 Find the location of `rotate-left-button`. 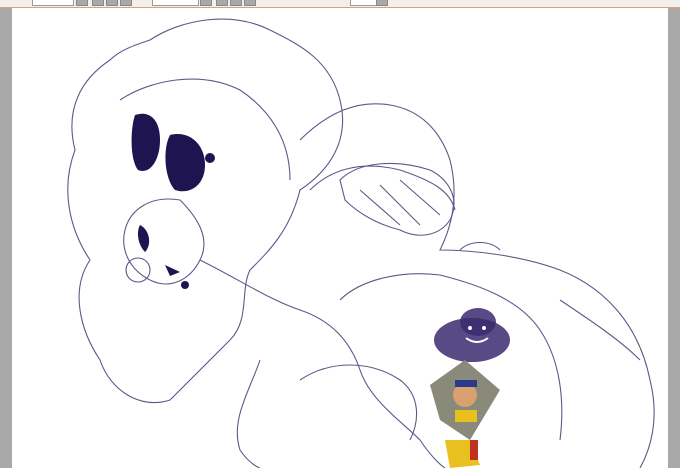

rotate-left-button is located at coordinates (222, 3).